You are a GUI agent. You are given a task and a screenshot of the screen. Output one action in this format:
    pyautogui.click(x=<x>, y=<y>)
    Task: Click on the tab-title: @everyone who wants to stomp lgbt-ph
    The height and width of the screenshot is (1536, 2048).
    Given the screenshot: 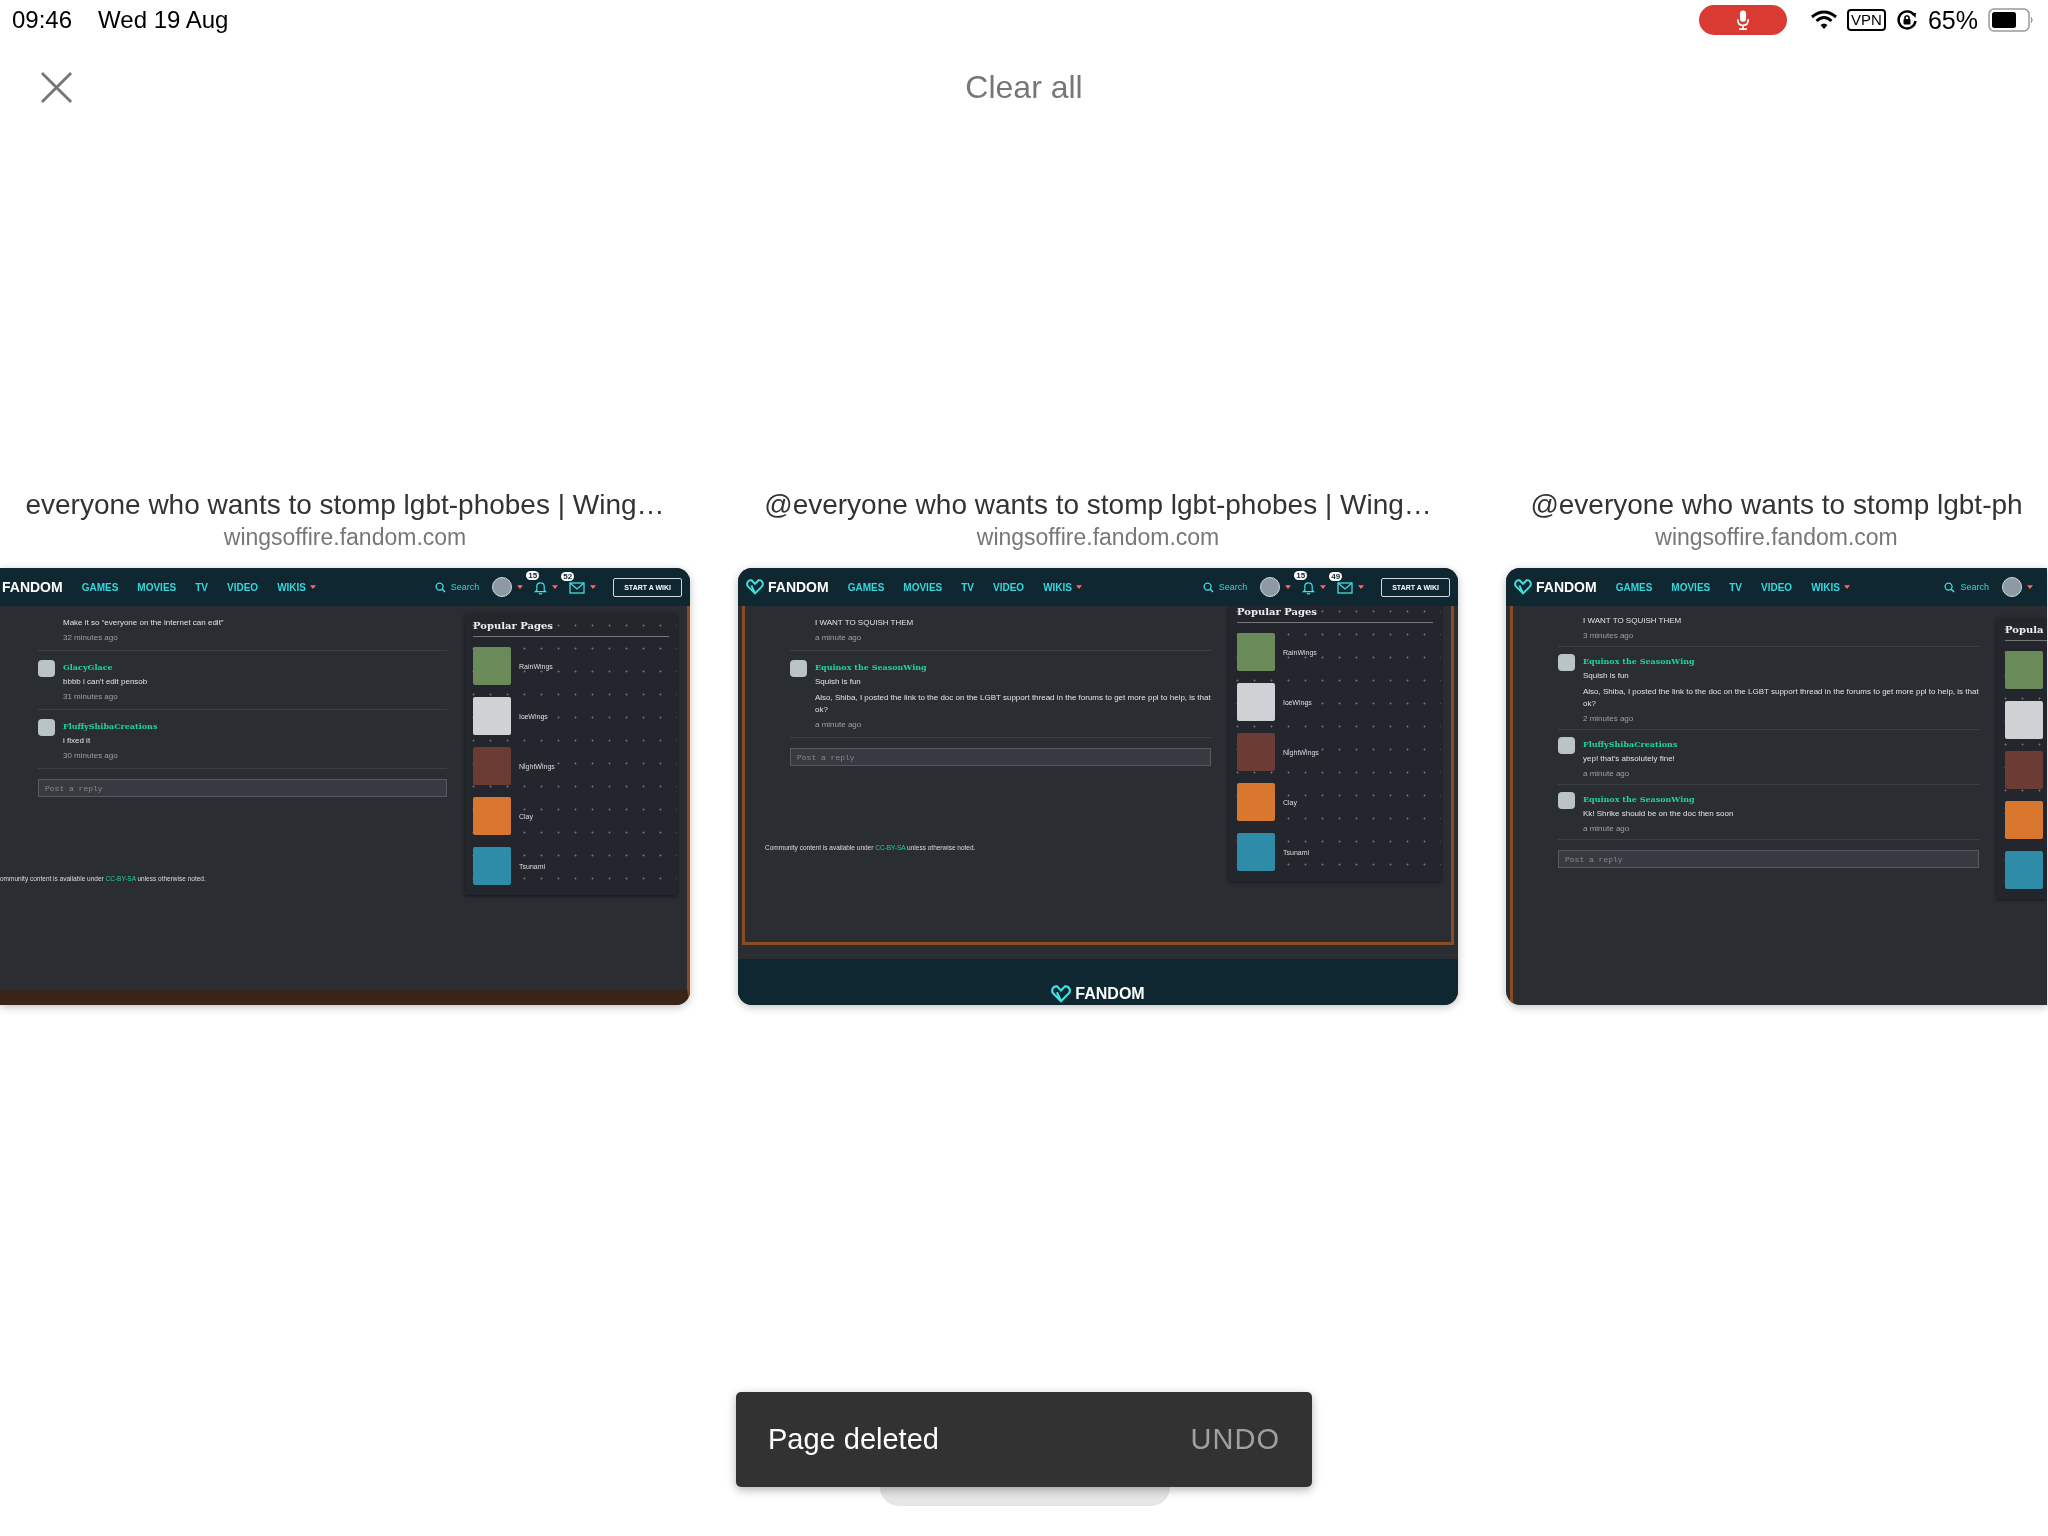 What is the action you would take?
    pyautogui.click(x=1776, y=505)
    